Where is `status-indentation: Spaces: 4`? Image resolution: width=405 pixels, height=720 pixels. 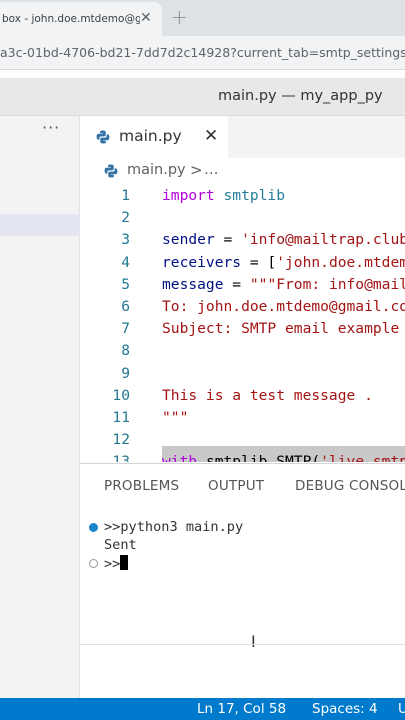 status-indentation: Spaces: 4 is located at coordinates (345, 709).